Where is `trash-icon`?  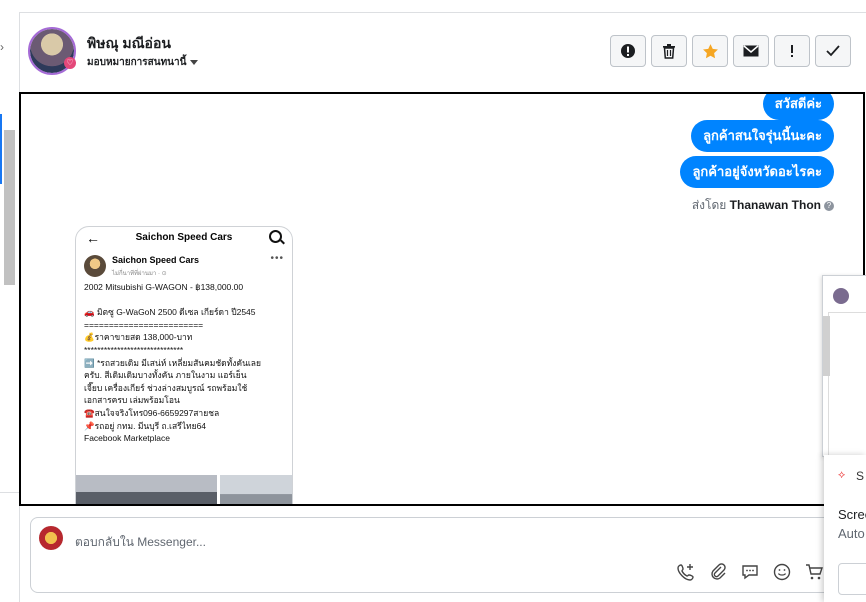
trash-icon is located at coordinates (669, 51).